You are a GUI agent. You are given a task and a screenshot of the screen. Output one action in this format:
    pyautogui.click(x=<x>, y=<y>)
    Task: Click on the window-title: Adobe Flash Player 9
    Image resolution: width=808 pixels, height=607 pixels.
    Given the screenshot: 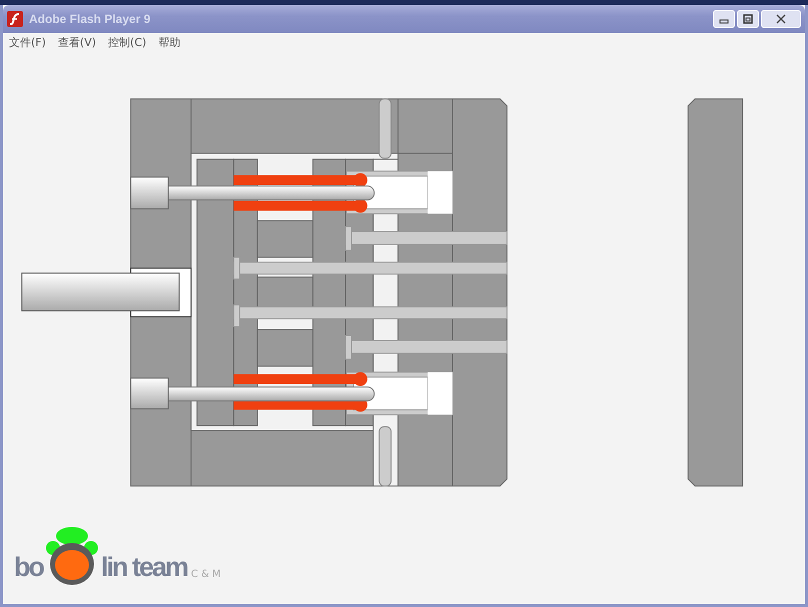 What is the action you would take?
    pyautogui.click(x=90, y=19)
    